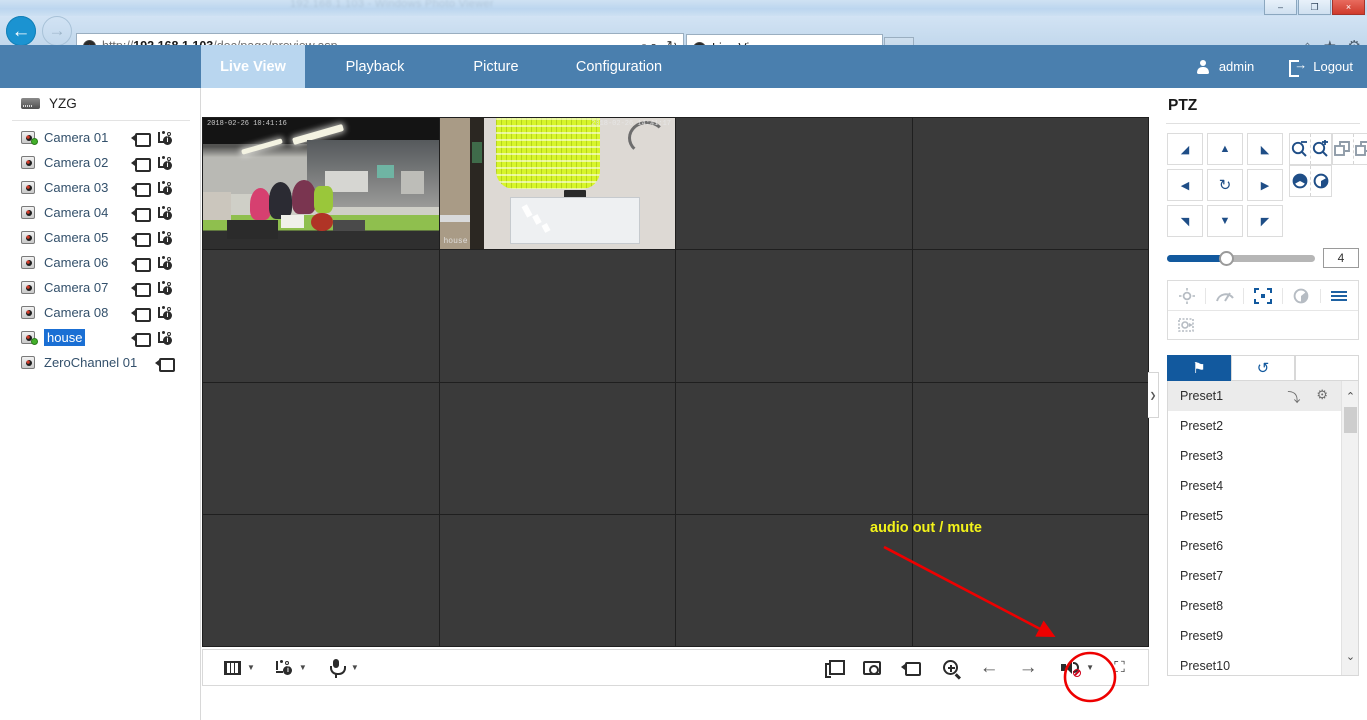 Image resolution: width=1367 pixels, height=720 pixels. Describe the element at coordinates (619, 66) in the screenshot. I see `nav-configuration: Configuration` at that location.